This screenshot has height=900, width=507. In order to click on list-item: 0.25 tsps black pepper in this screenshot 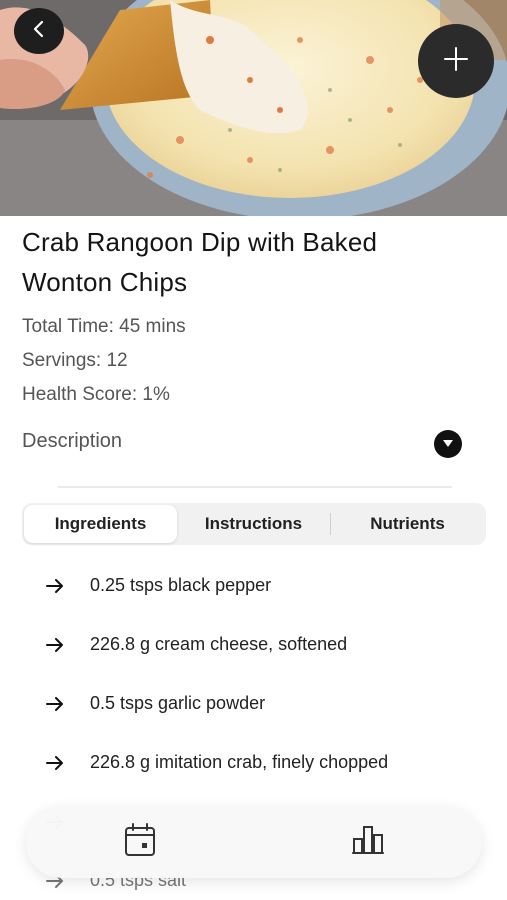, I will do `click(266, 585)`.